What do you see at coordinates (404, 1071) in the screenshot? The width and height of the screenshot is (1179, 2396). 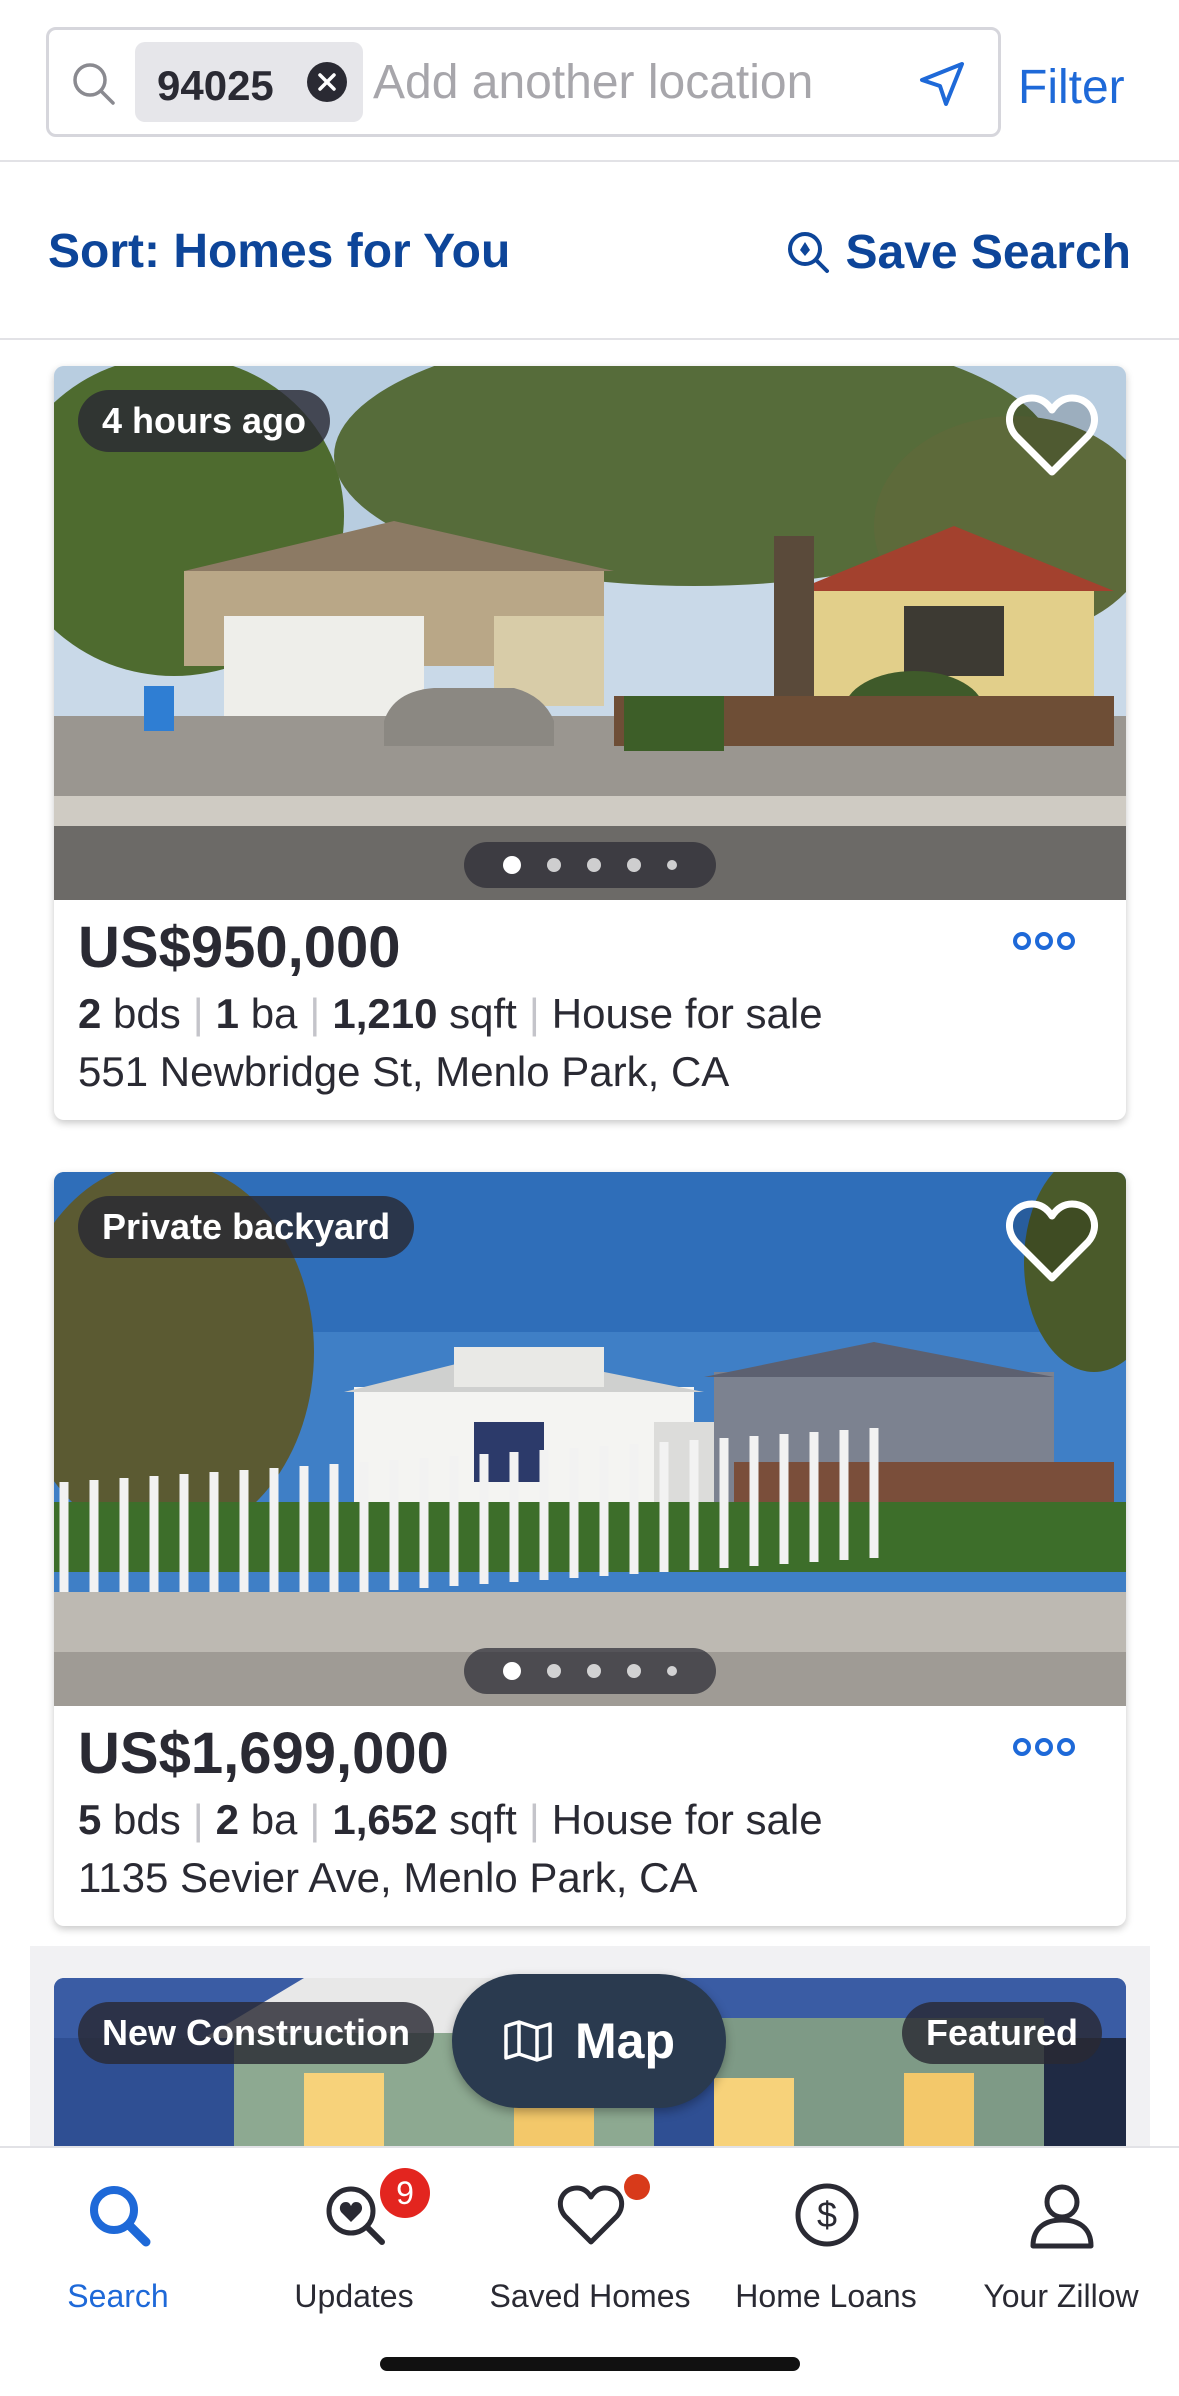 I see `listing-address: 551 Newbridge St, Menlo Park, CA` at bounding box center [404, 1071].